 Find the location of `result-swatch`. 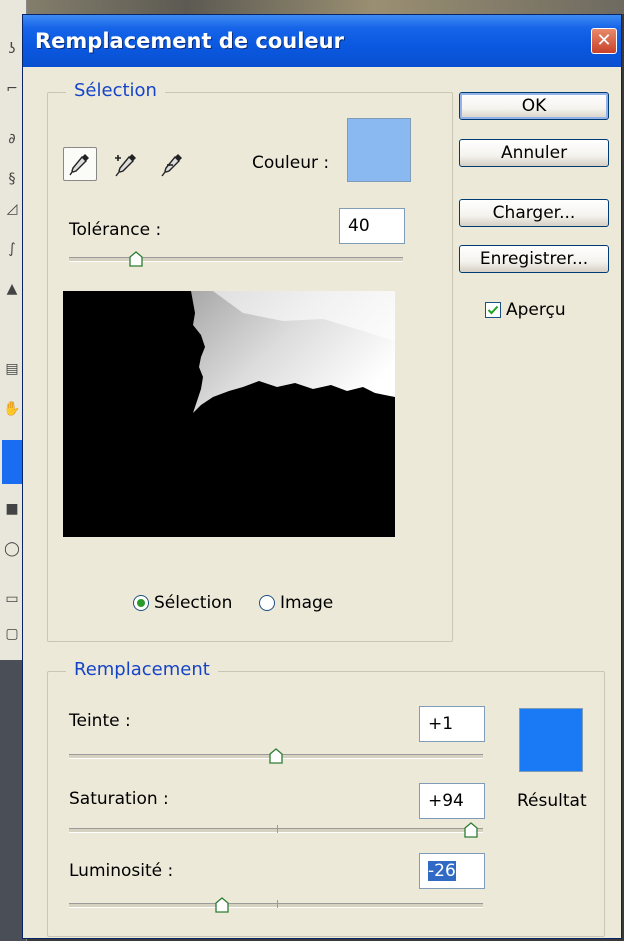

result-swatch is located at coordinates (551, 740).